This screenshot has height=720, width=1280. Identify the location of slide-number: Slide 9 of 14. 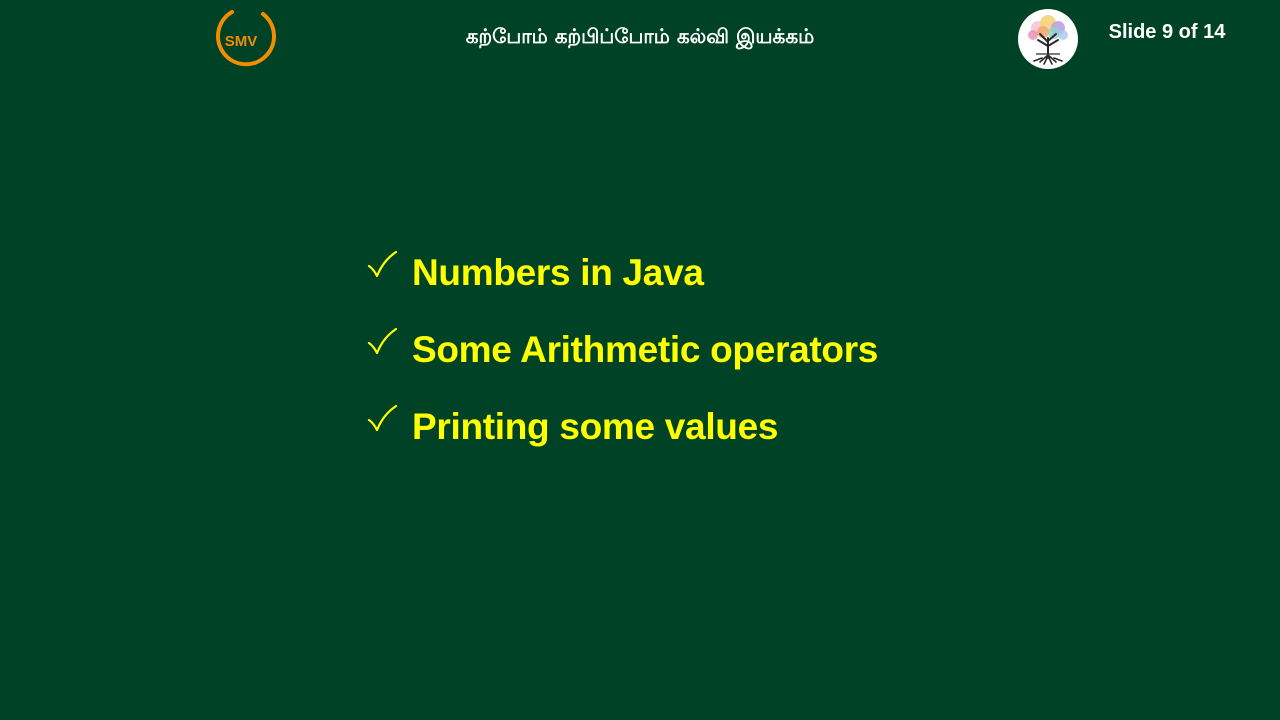
(1167, 32).